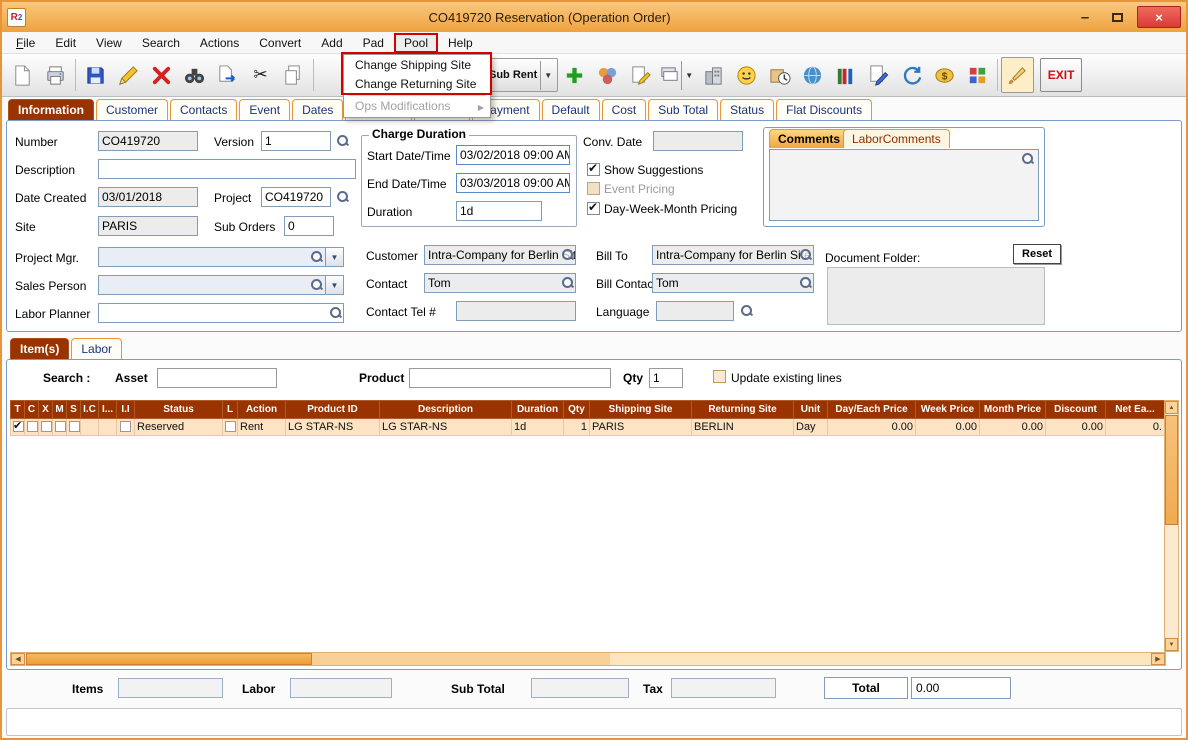 Image resolution: width=1188 pixels, height=740 pixels. What do you see at coordinates (416, 42) in the screenshot?
I see `menu-pool: Pool` at bounding box center [416, 42].